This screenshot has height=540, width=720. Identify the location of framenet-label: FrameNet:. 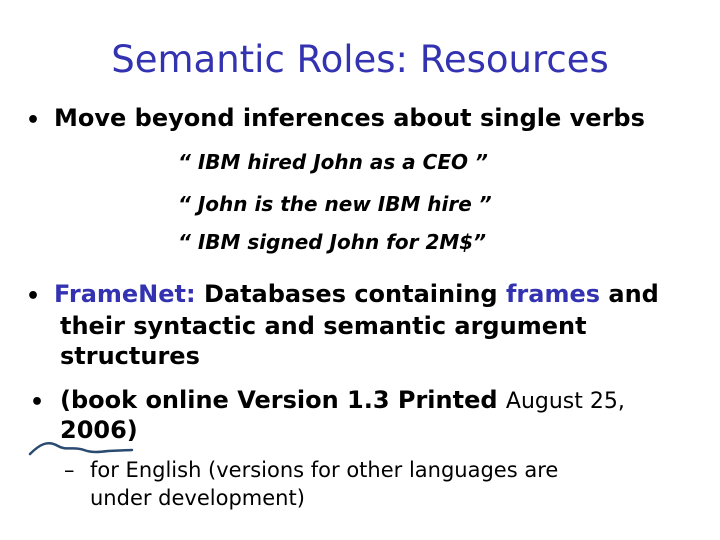
(125, 294).